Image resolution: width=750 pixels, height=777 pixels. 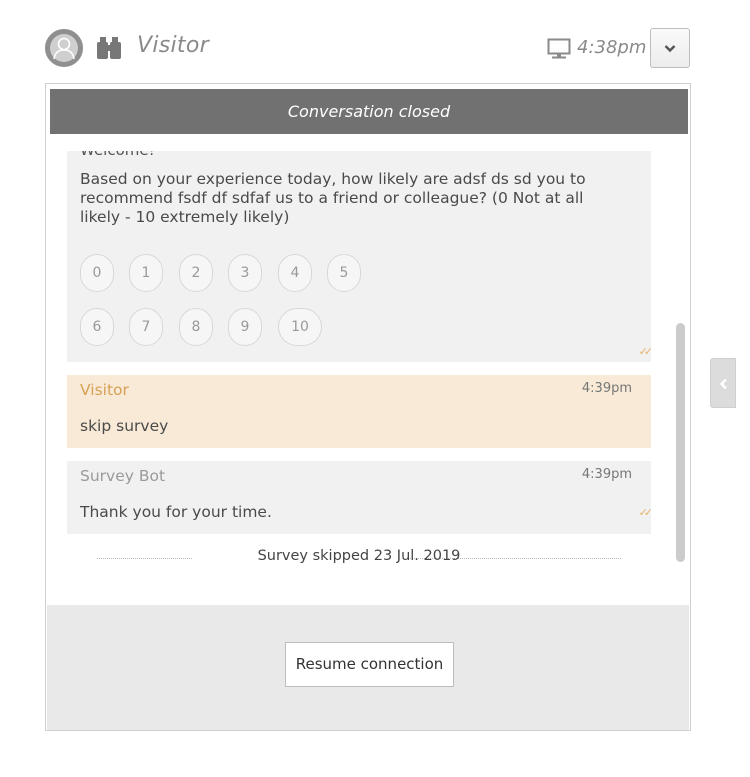 I want to click on survey-option-10: 10, so click(x=300, y=327).